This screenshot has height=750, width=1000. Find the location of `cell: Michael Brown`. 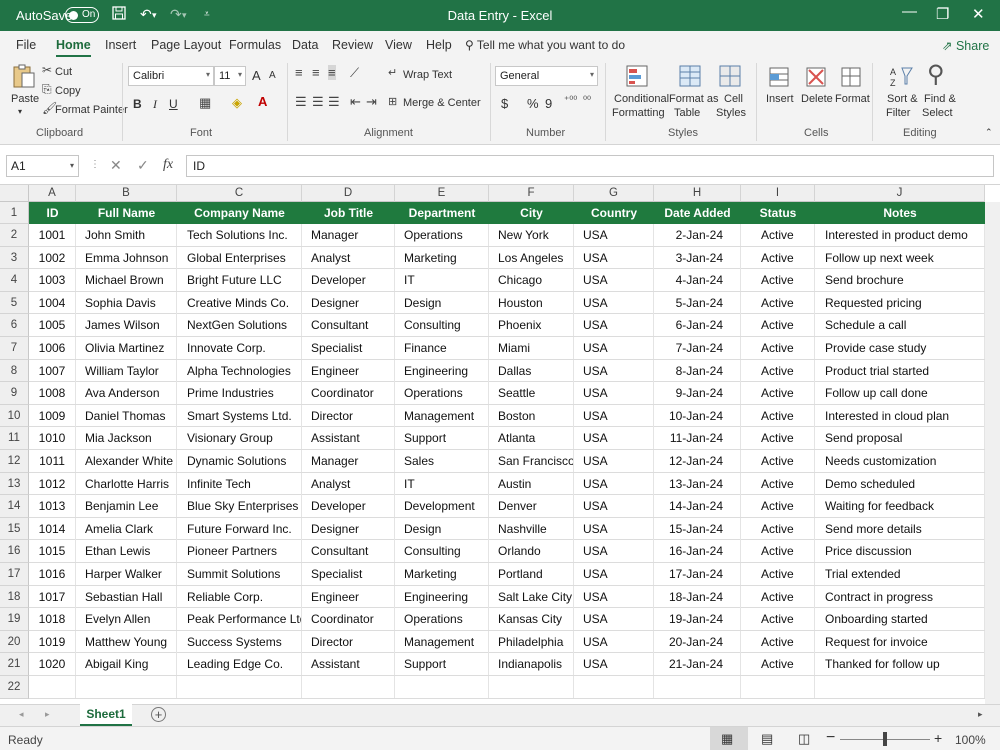

cell: Michael Brown is located at coordinates (126, 280).